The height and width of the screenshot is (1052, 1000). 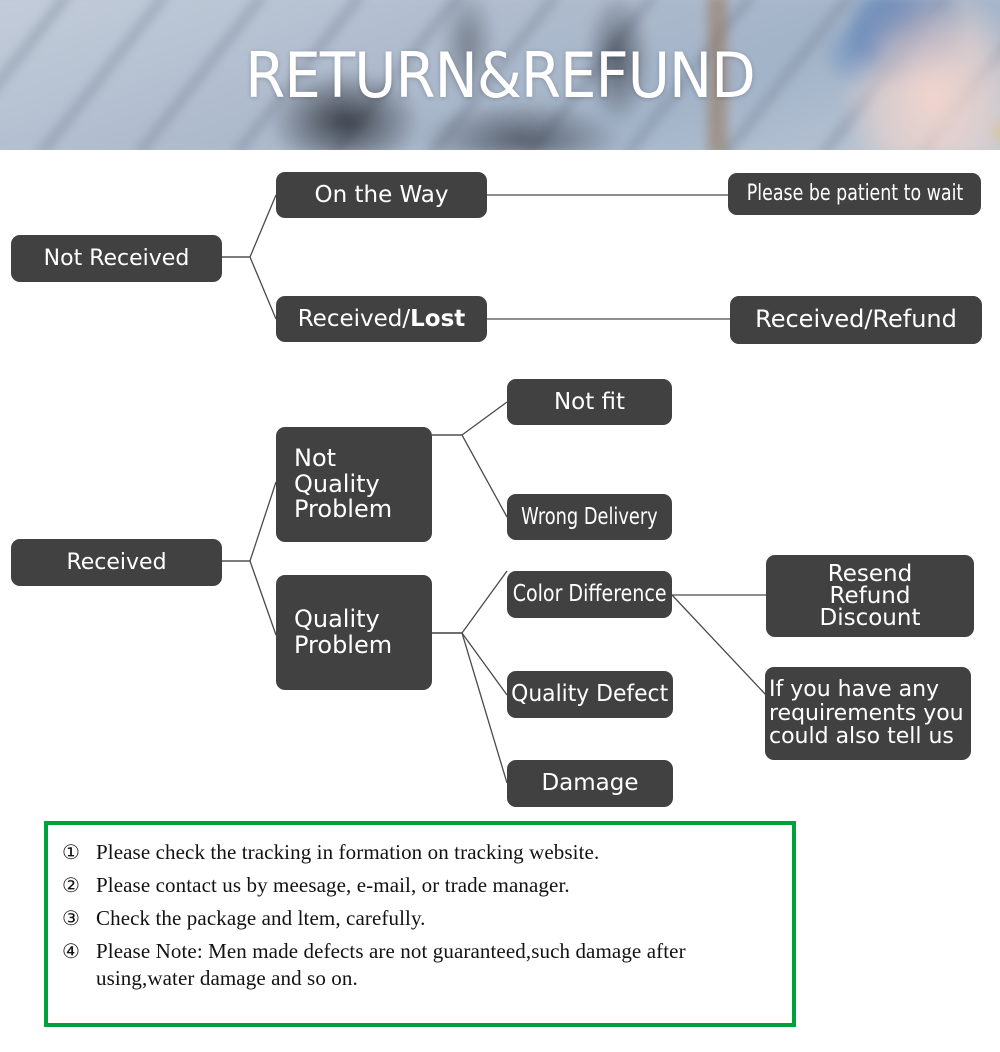 What do you see at coordinates (249, 288) in the screenshot?
I see `edge-notreceived-receivedlost` at bounding box center [249, 288].